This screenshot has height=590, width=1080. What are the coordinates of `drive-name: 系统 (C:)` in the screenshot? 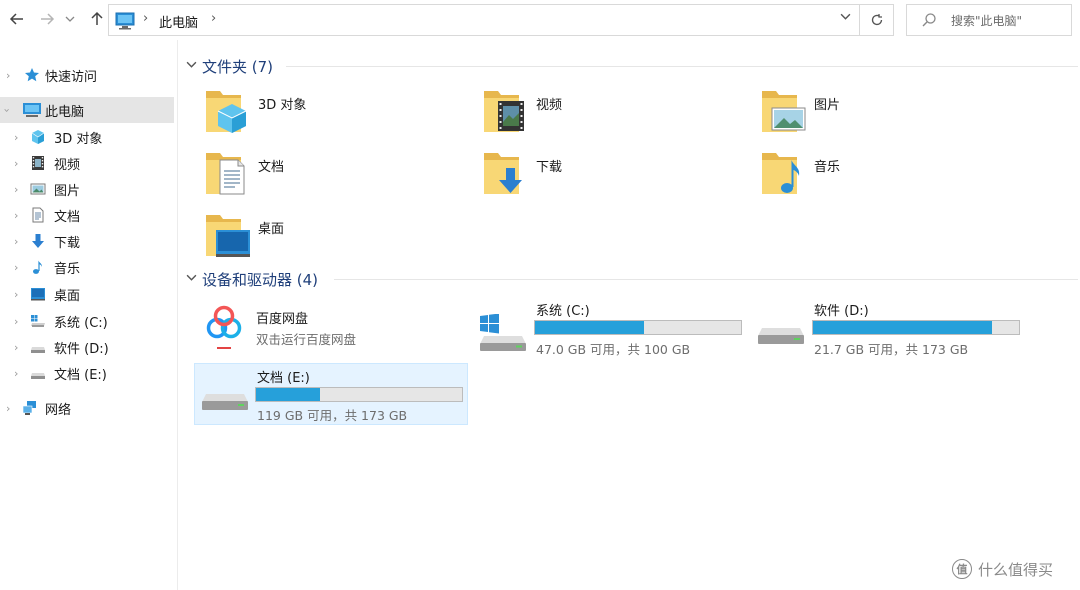 It's located at (563, 311).